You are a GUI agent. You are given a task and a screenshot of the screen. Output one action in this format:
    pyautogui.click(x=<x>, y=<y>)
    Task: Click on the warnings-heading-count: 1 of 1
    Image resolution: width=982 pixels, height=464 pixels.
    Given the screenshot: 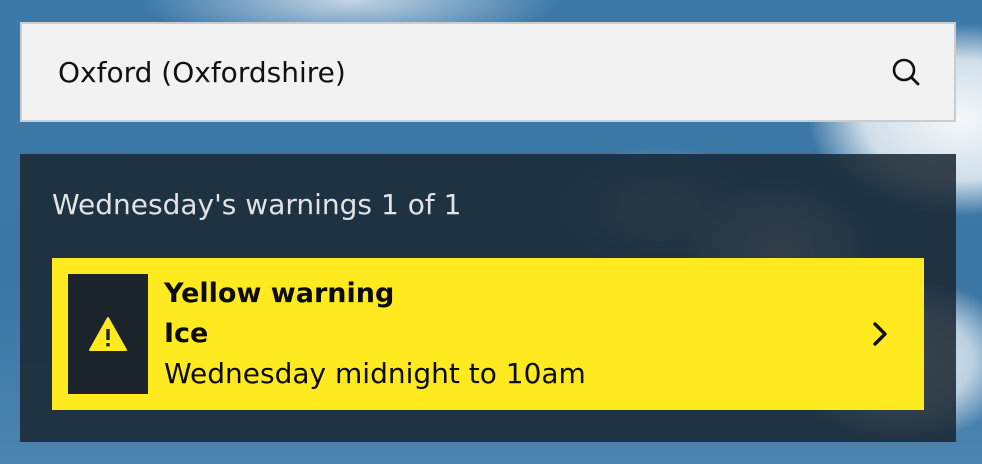 What is the action you would take?
    pyautogui.click(x=421, y=204)
    